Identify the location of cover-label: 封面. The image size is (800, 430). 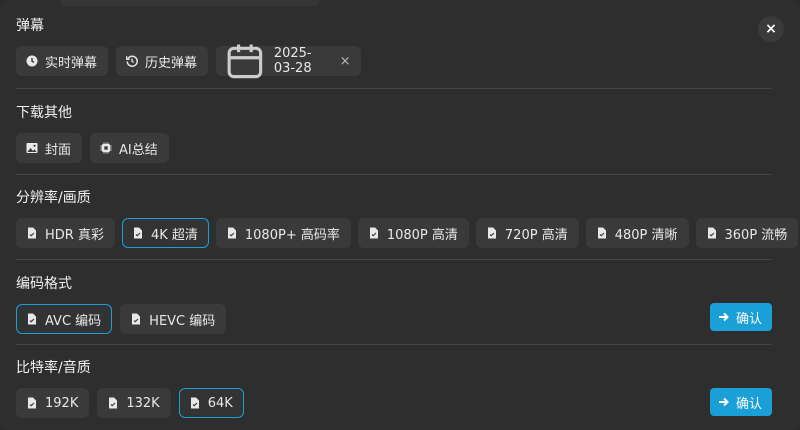
(58, 150).